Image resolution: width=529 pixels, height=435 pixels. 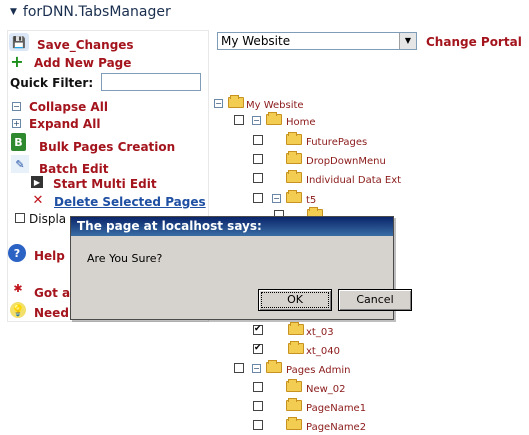 I want to click on tree-item-home: Home, so click(x=301, y=122).